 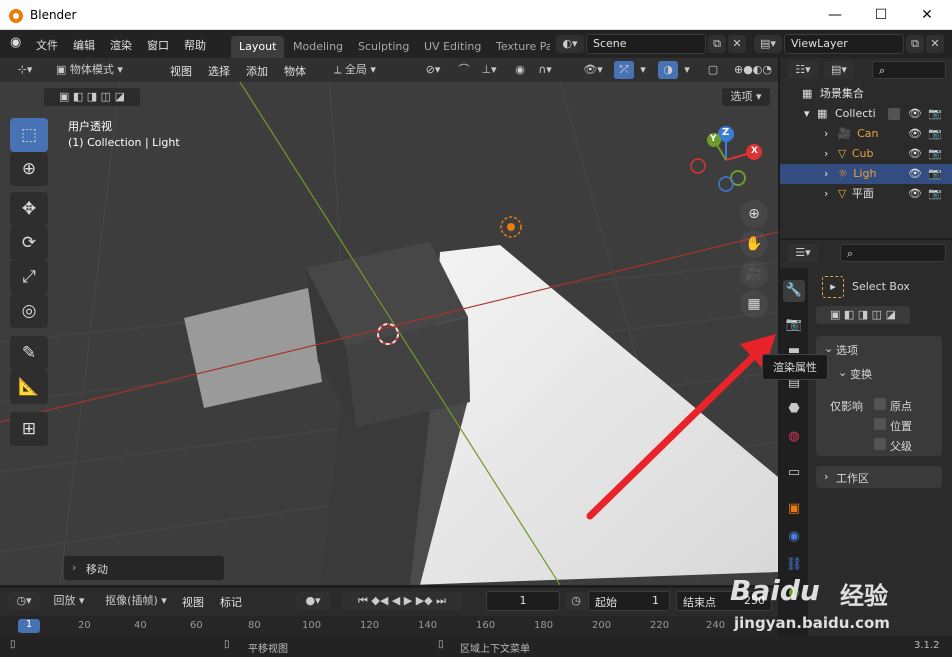 I want to click on object-tab-icon: ▣, so click(x=794, y=509).